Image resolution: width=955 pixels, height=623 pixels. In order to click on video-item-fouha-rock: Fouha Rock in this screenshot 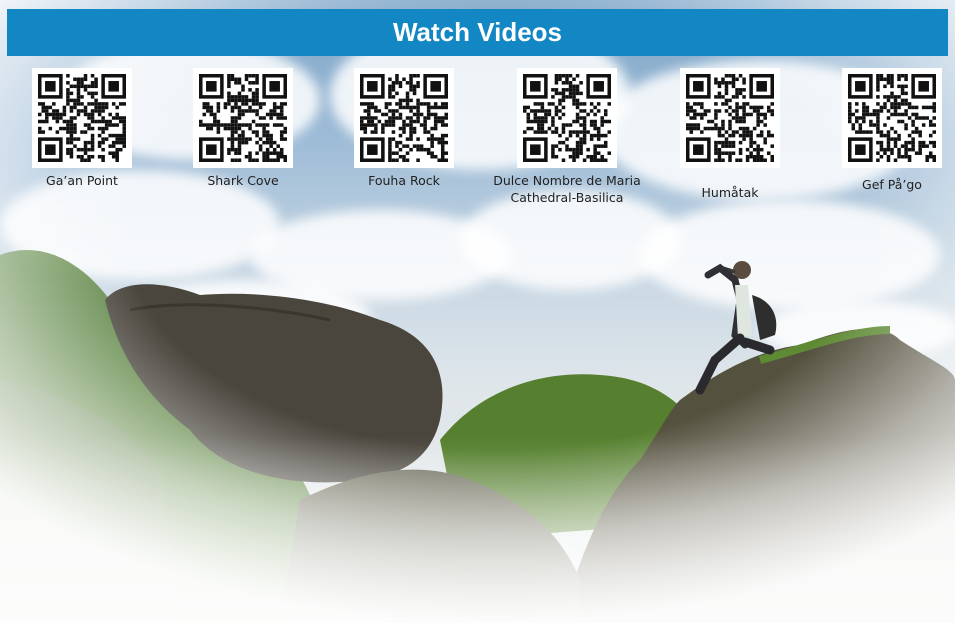, I will do `click(404, 128)`.